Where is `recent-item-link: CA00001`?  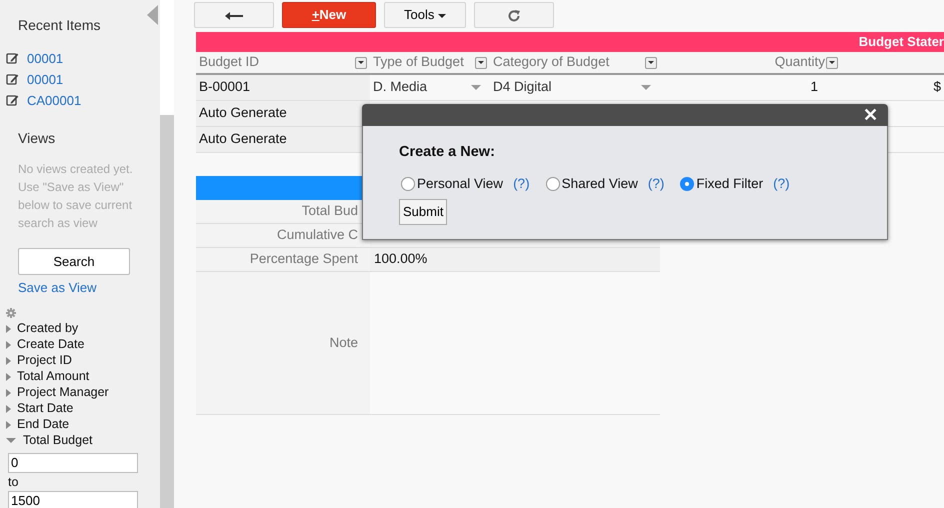
recent-item-link: CA00001 is located at coordinates (54, 100).